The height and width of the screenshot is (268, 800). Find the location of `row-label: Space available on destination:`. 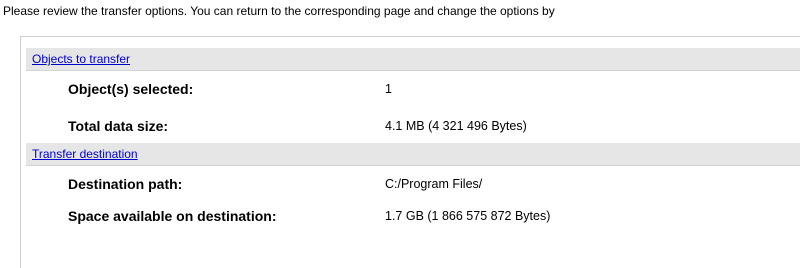

row-label: Space available on destination: is located at coordinates (172, 216).